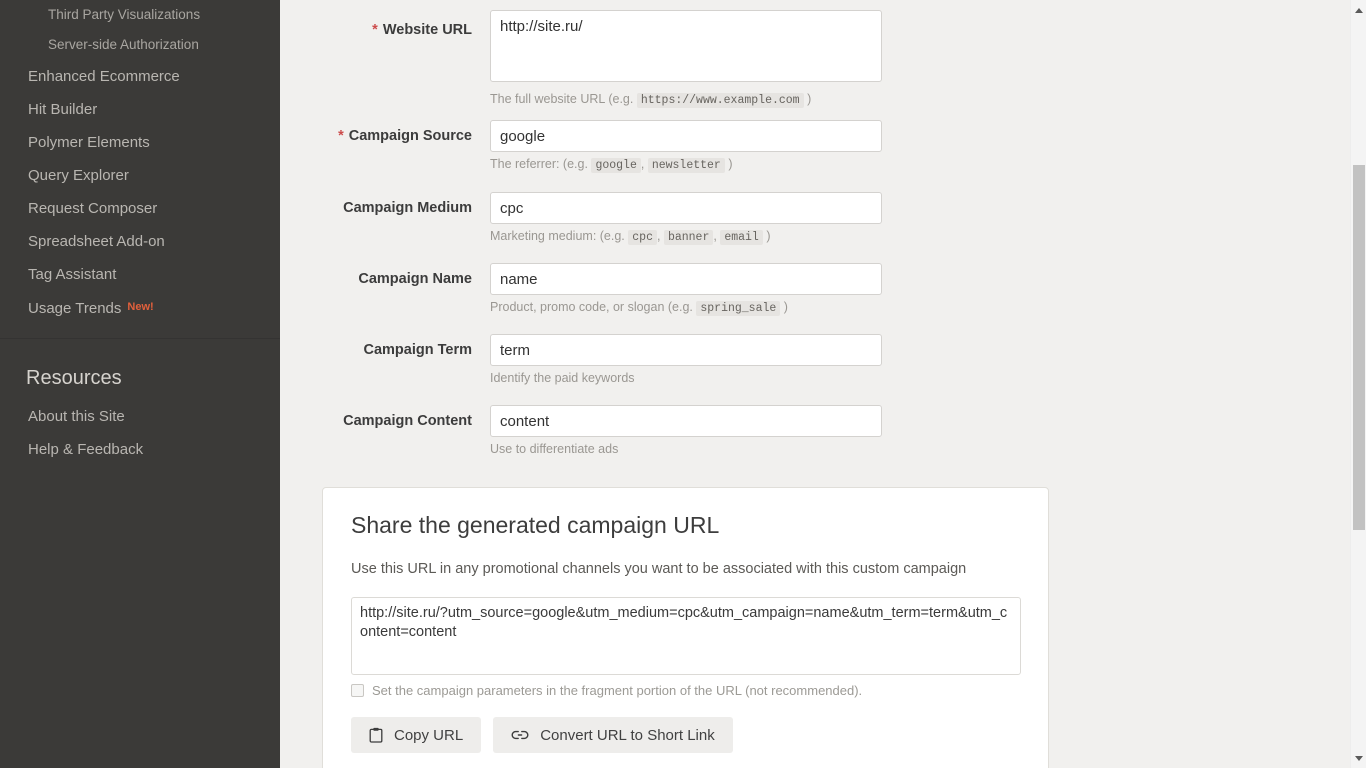 The height and width of the screenshot is (768, 1366). I want to click on hint-code: banner, so click(688, 237).